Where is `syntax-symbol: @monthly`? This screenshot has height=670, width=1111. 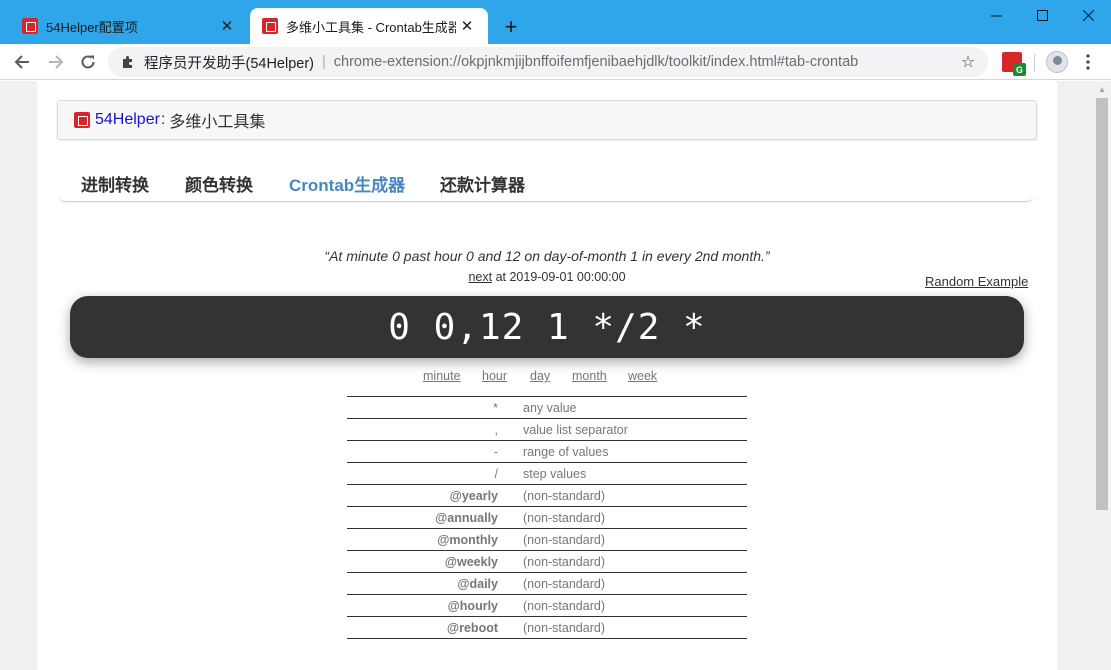
syntax-symbol: @monthly is located at coordinates (428, 539).